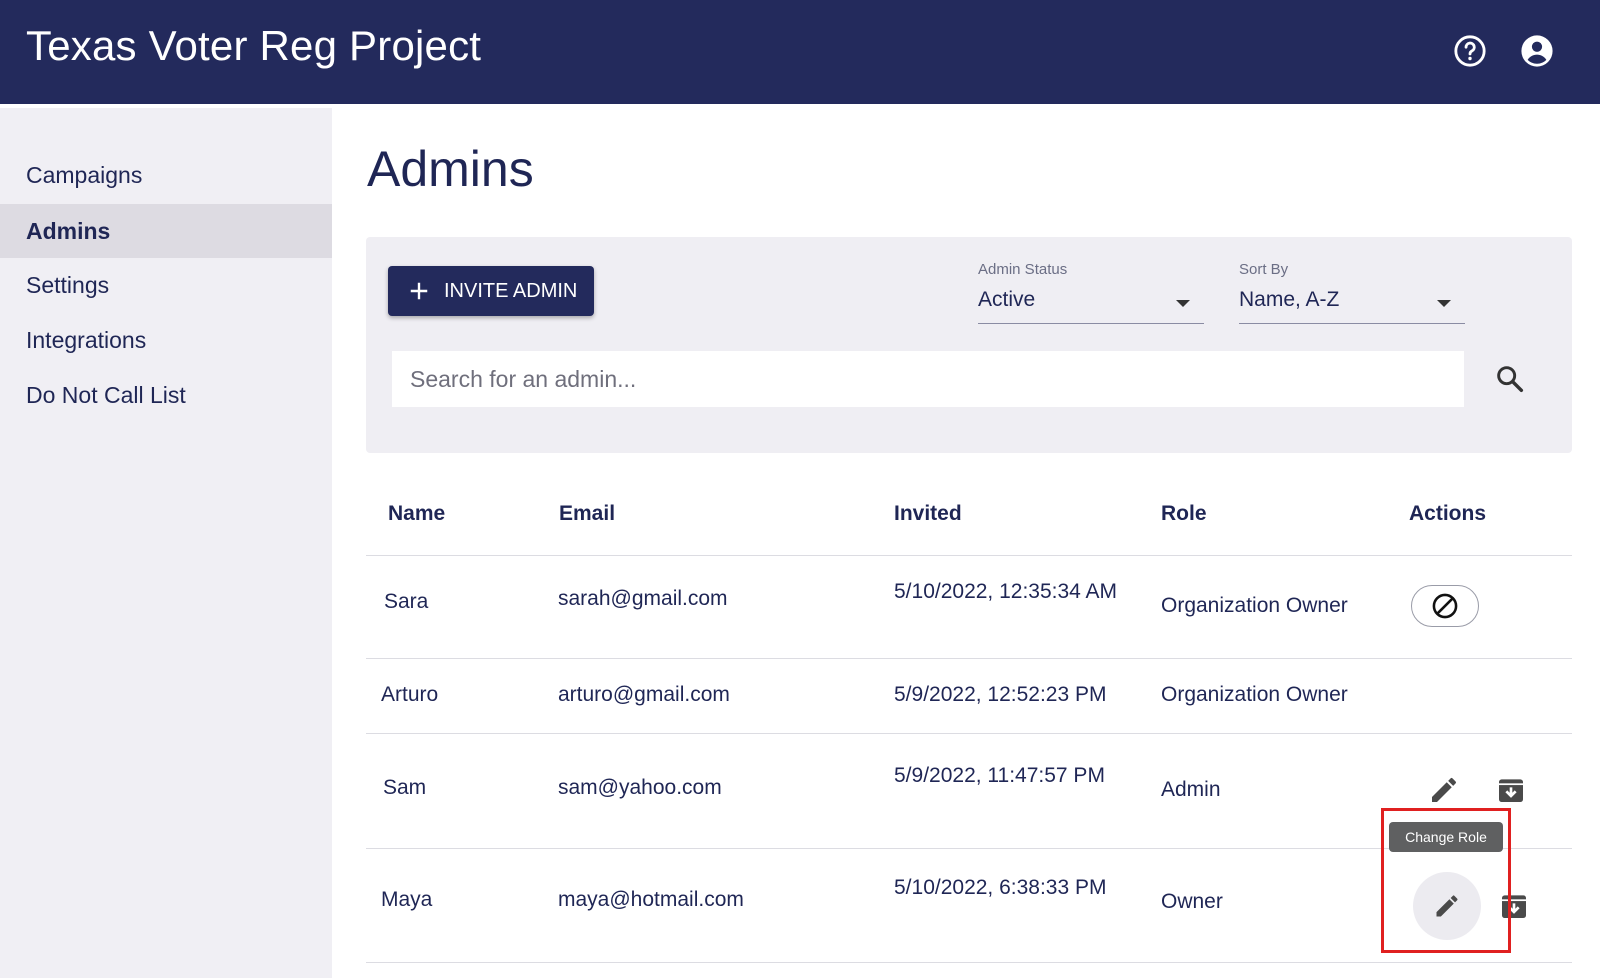 Image resolution: width=1600 pixels, height=978 pixels. I want to click on cell-email: arturo@gmail.com, so click(644, 694).